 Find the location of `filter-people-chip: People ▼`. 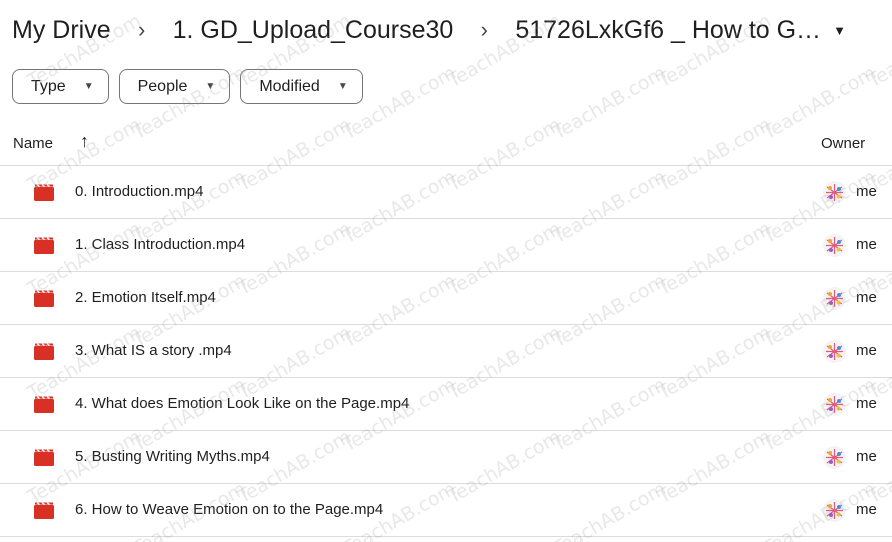

filter-people-chip: People ▼ is located at coordinates (174, 86).